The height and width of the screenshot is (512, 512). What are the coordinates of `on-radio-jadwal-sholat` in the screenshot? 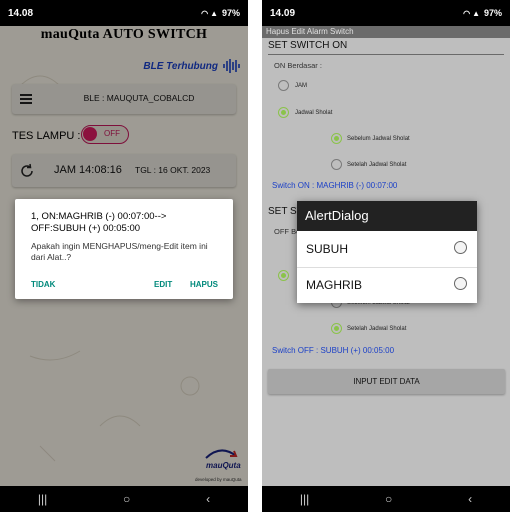 It's located at (283, 112).